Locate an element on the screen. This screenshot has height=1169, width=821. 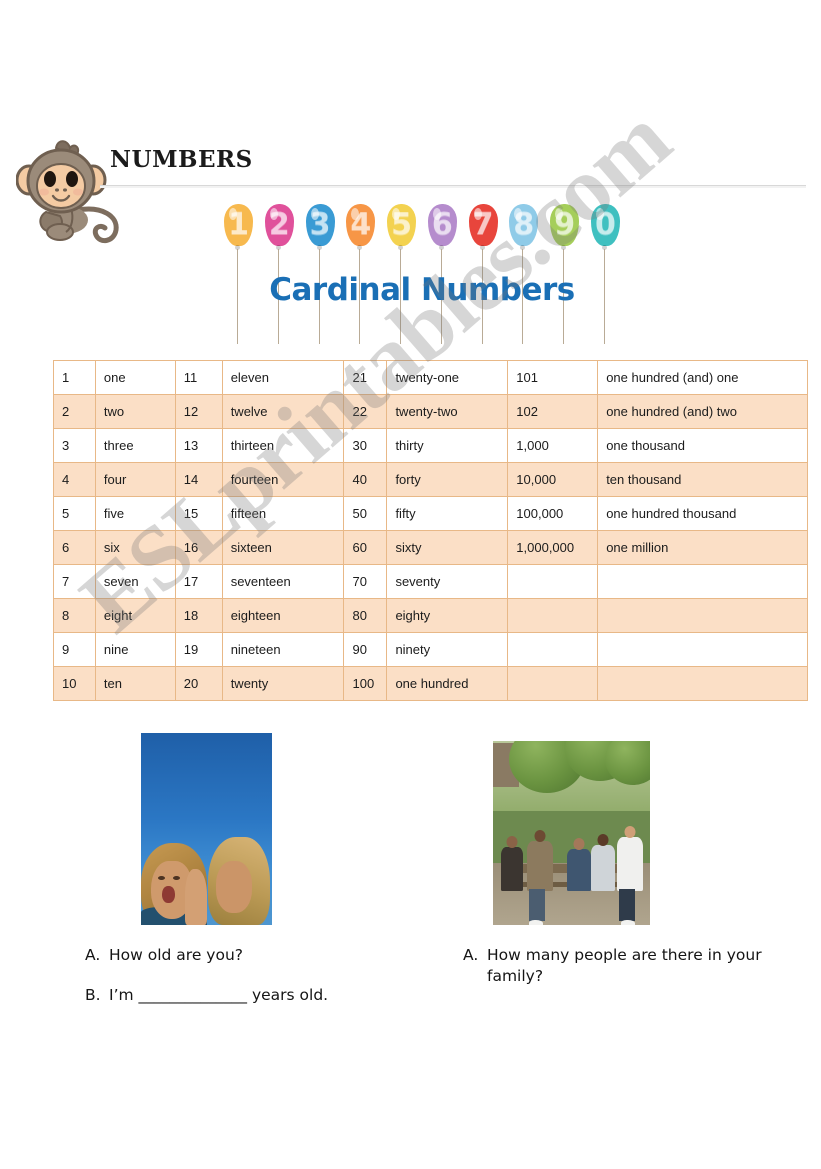
table-cell: six is located at coordinates (135, 547).